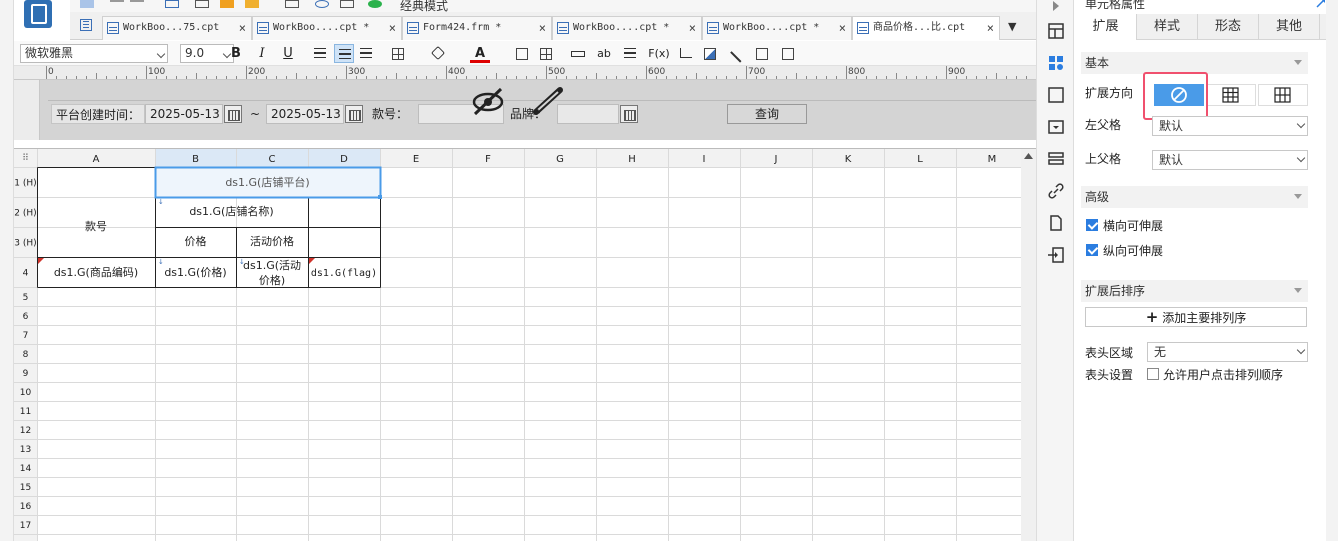  What do you see at coordinates (1092, 250) in the screenshot?
I see `vertical-expand-checkbox` at bounding box center [1092, 250].